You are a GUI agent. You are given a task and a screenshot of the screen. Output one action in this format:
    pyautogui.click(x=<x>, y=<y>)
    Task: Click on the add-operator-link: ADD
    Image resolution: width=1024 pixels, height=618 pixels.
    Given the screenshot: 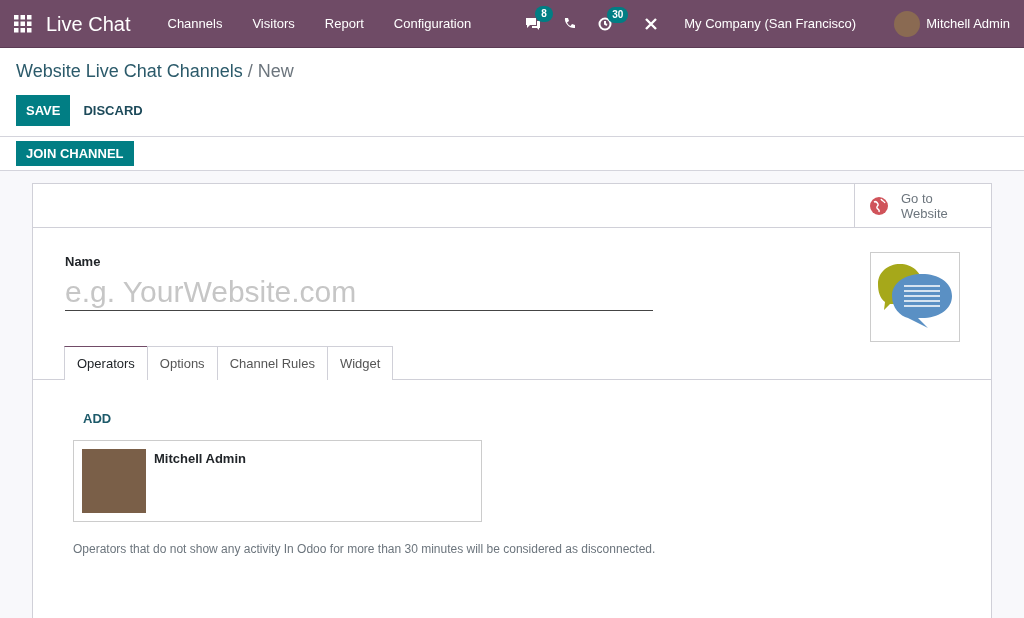 What is the action you would take?
    pyautogui.click(x=97, y=419)
    